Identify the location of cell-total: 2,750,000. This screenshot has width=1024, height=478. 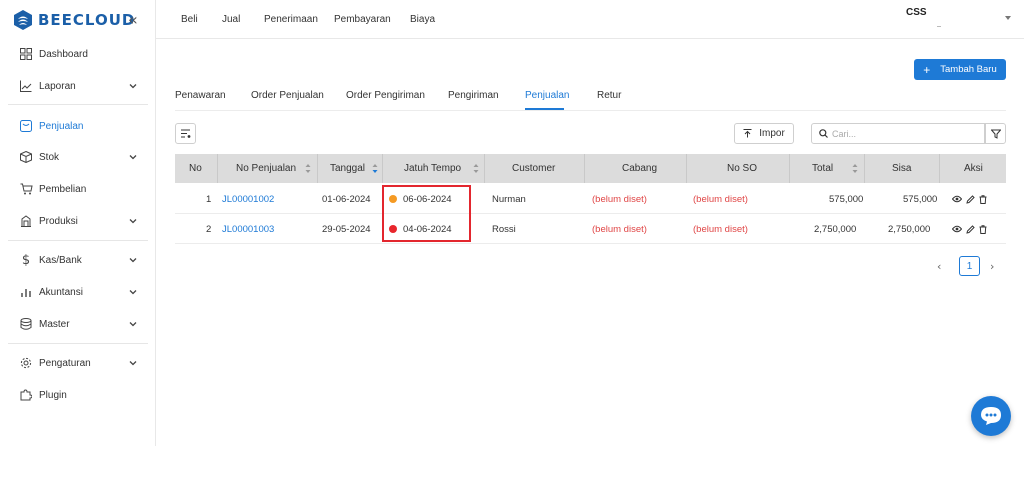
(835, 229).